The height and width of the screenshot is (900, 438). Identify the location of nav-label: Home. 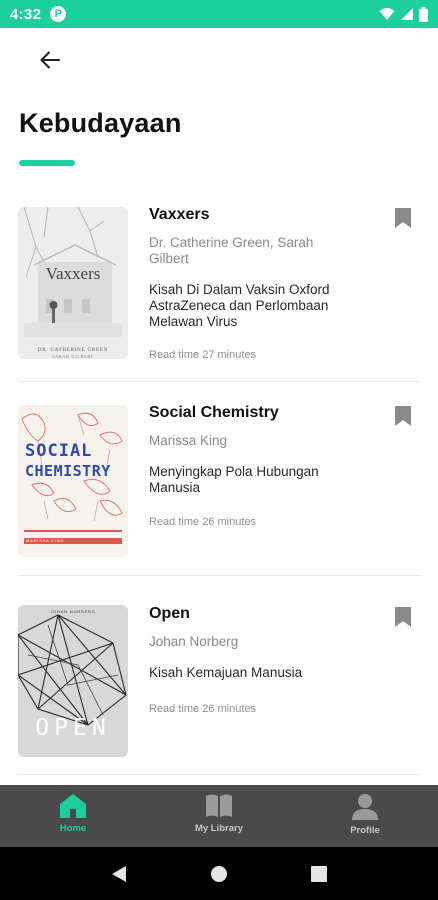
(73, 828).